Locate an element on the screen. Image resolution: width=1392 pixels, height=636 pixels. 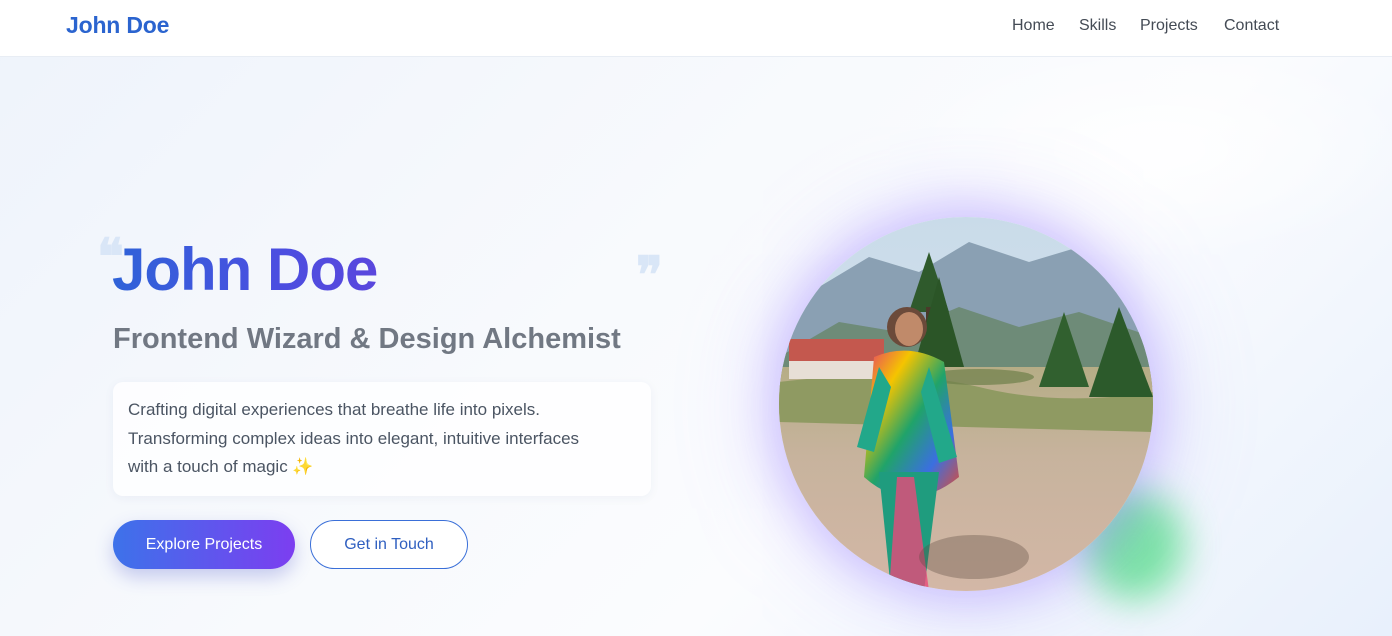
nav-link-contact: Contact is located at coordinates (1251, 26).